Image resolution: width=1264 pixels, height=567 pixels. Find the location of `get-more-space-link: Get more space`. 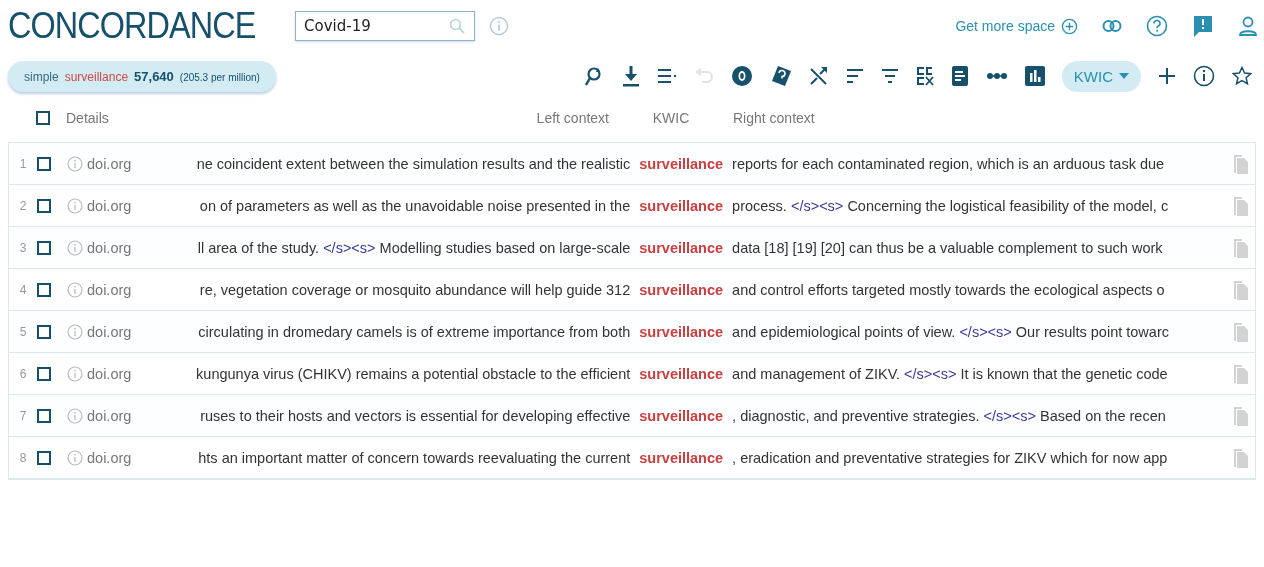

get-more-space-link: Get more space is located at coordinates (1005, 26).